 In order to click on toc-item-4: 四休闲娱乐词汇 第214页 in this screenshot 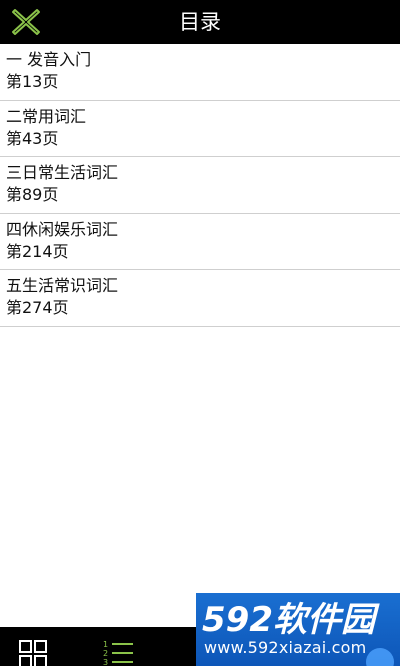, I will do `click(200, 242)`.